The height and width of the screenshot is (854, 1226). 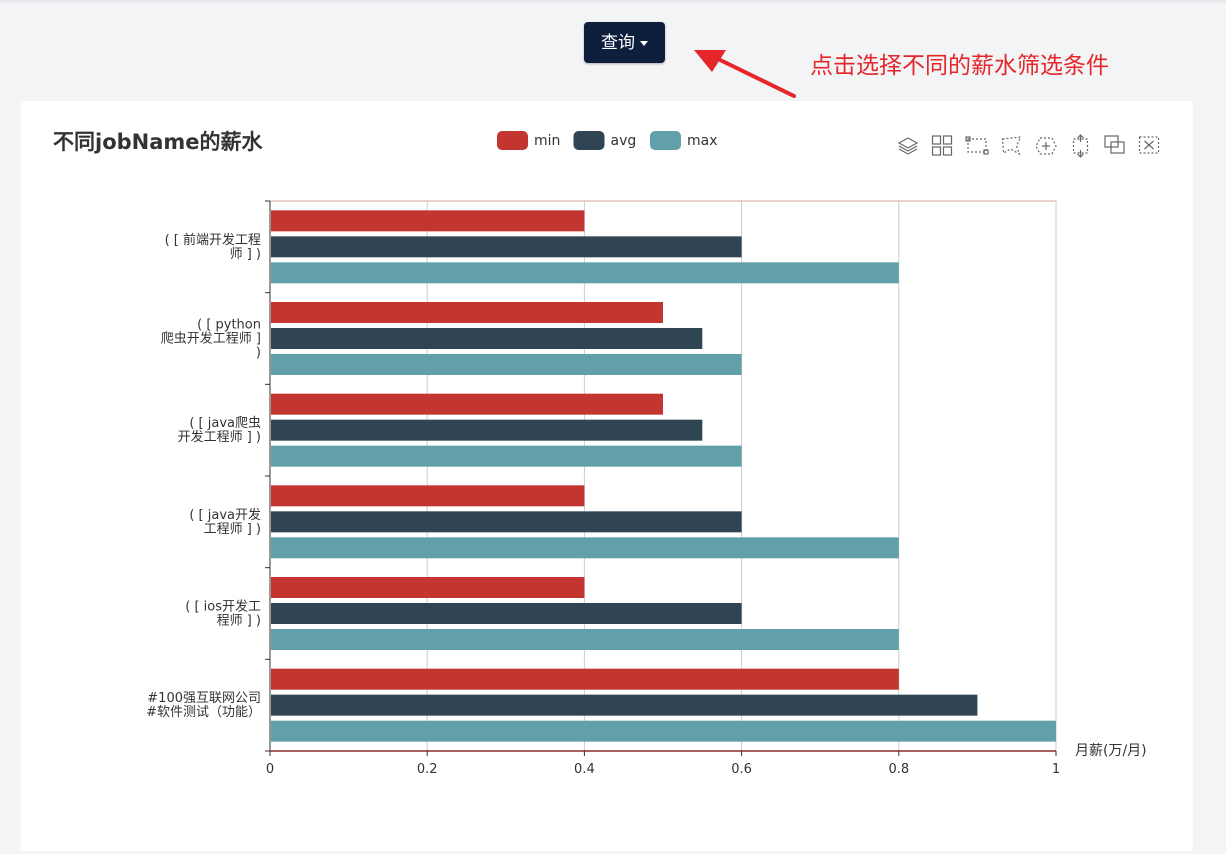 What do you see at coordinates (908, 146) in the screenshot?
I see `stack-icon` at bounding box center [908, 146].